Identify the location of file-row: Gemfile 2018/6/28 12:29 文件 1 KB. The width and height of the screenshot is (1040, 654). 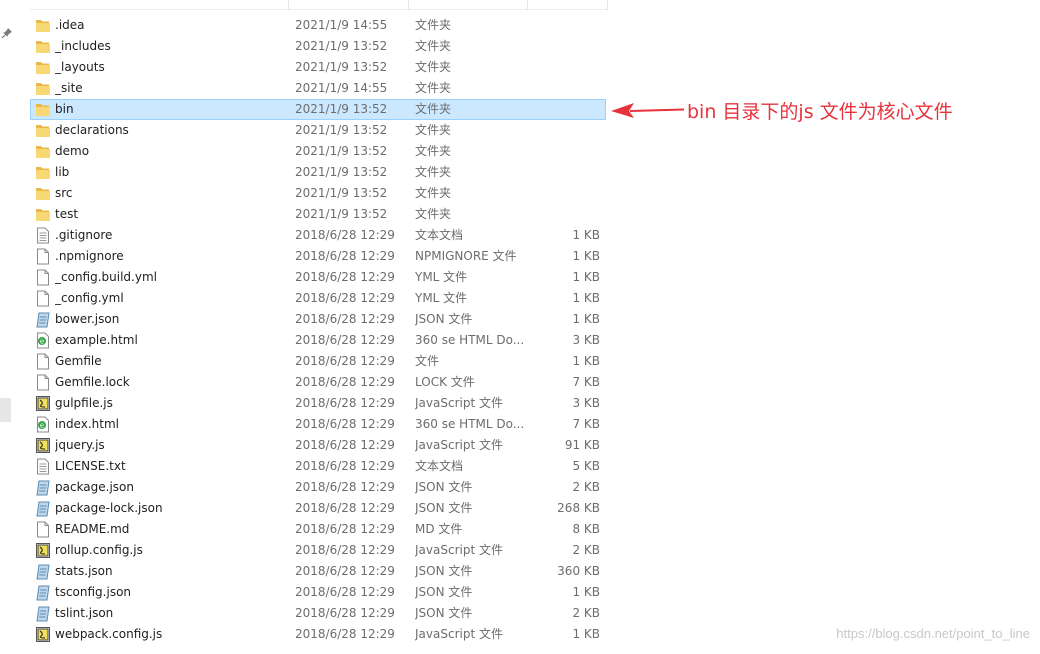
(318, 361).